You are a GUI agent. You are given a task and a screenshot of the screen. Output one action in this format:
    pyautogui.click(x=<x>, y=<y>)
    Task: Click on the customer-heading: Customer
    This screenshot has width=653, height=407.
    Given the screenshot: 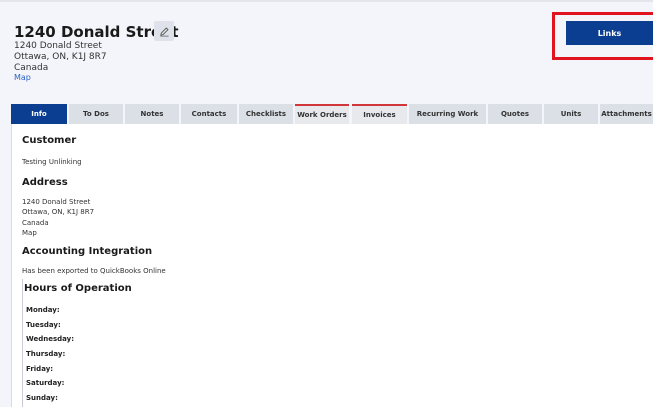 What is the action you would take?
    pyautogui.click(x=49, y=140)
    